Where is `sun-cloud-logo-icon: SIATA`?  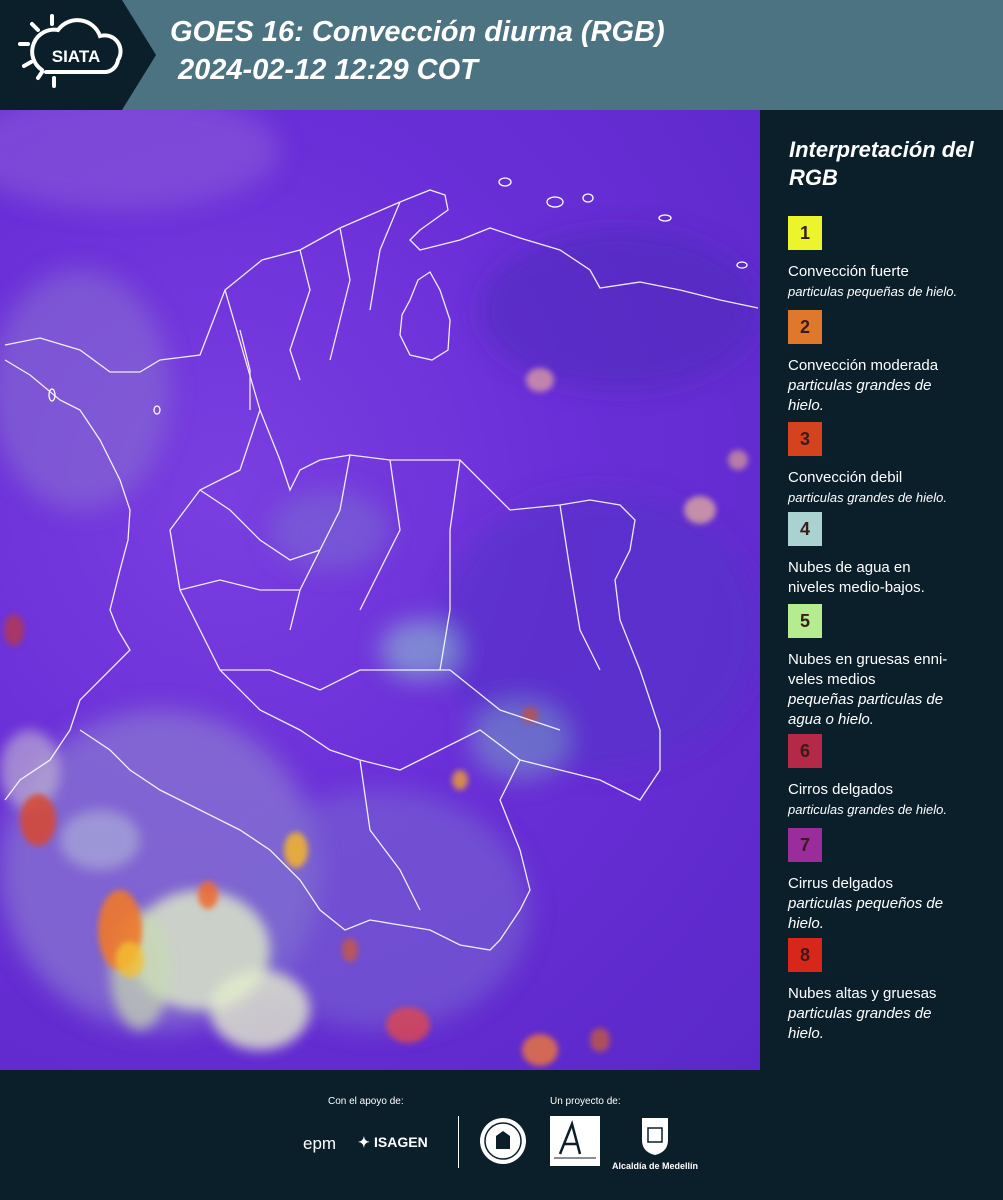
sun-cloud-logo-icon: SIATA is located at coordinates (70, 51).